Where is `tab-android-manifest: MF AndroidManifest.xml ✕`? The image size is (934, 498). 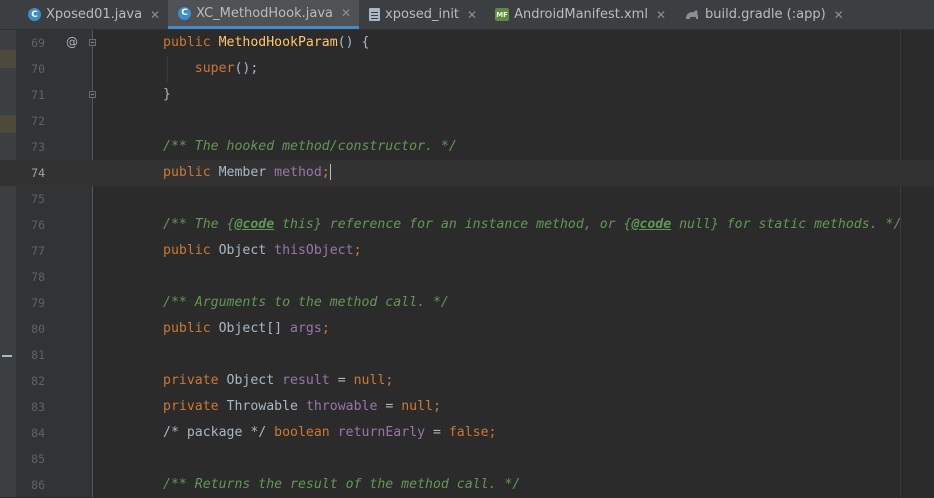
tab-android-manifest: MF AndroidManifest.xml ✕ is located at coordinates (579, 14).